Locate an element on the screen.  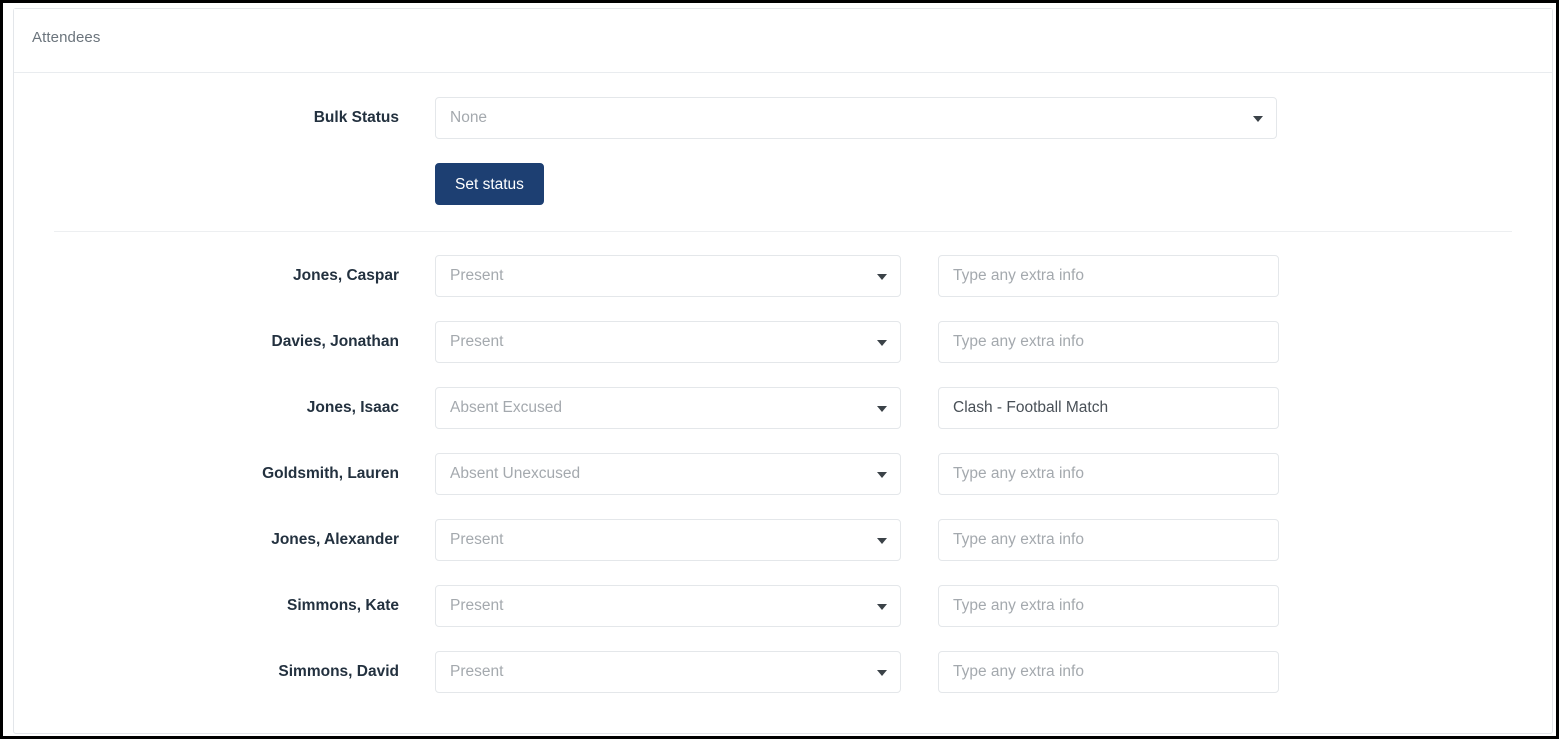
section-divider is located at coordinates (783, 231).